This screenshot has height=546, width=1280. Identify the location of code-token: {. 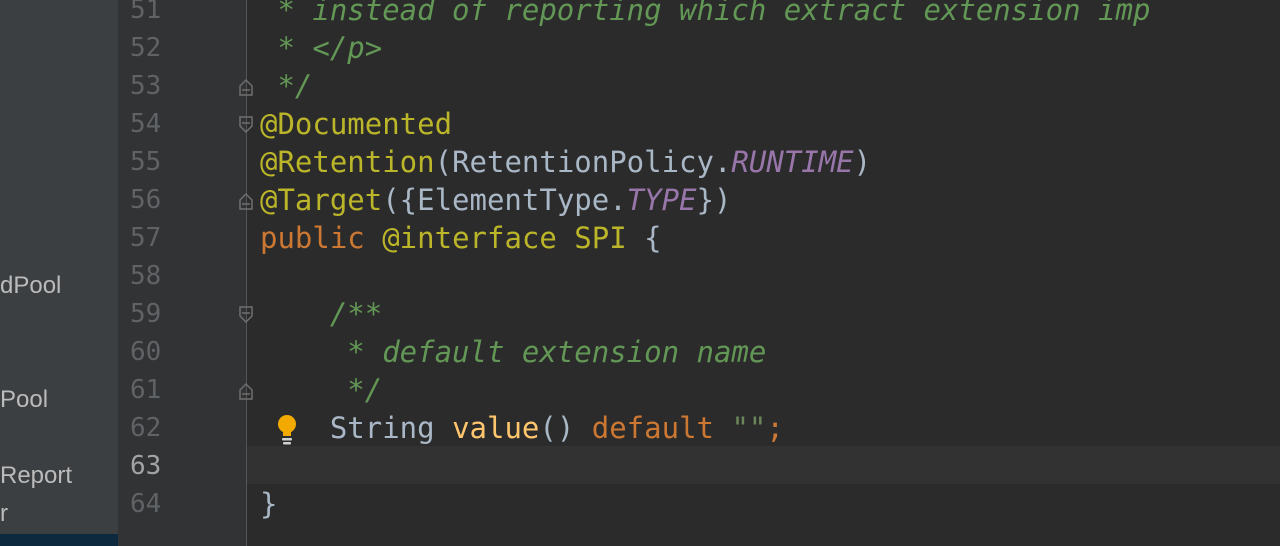
(644, 238).